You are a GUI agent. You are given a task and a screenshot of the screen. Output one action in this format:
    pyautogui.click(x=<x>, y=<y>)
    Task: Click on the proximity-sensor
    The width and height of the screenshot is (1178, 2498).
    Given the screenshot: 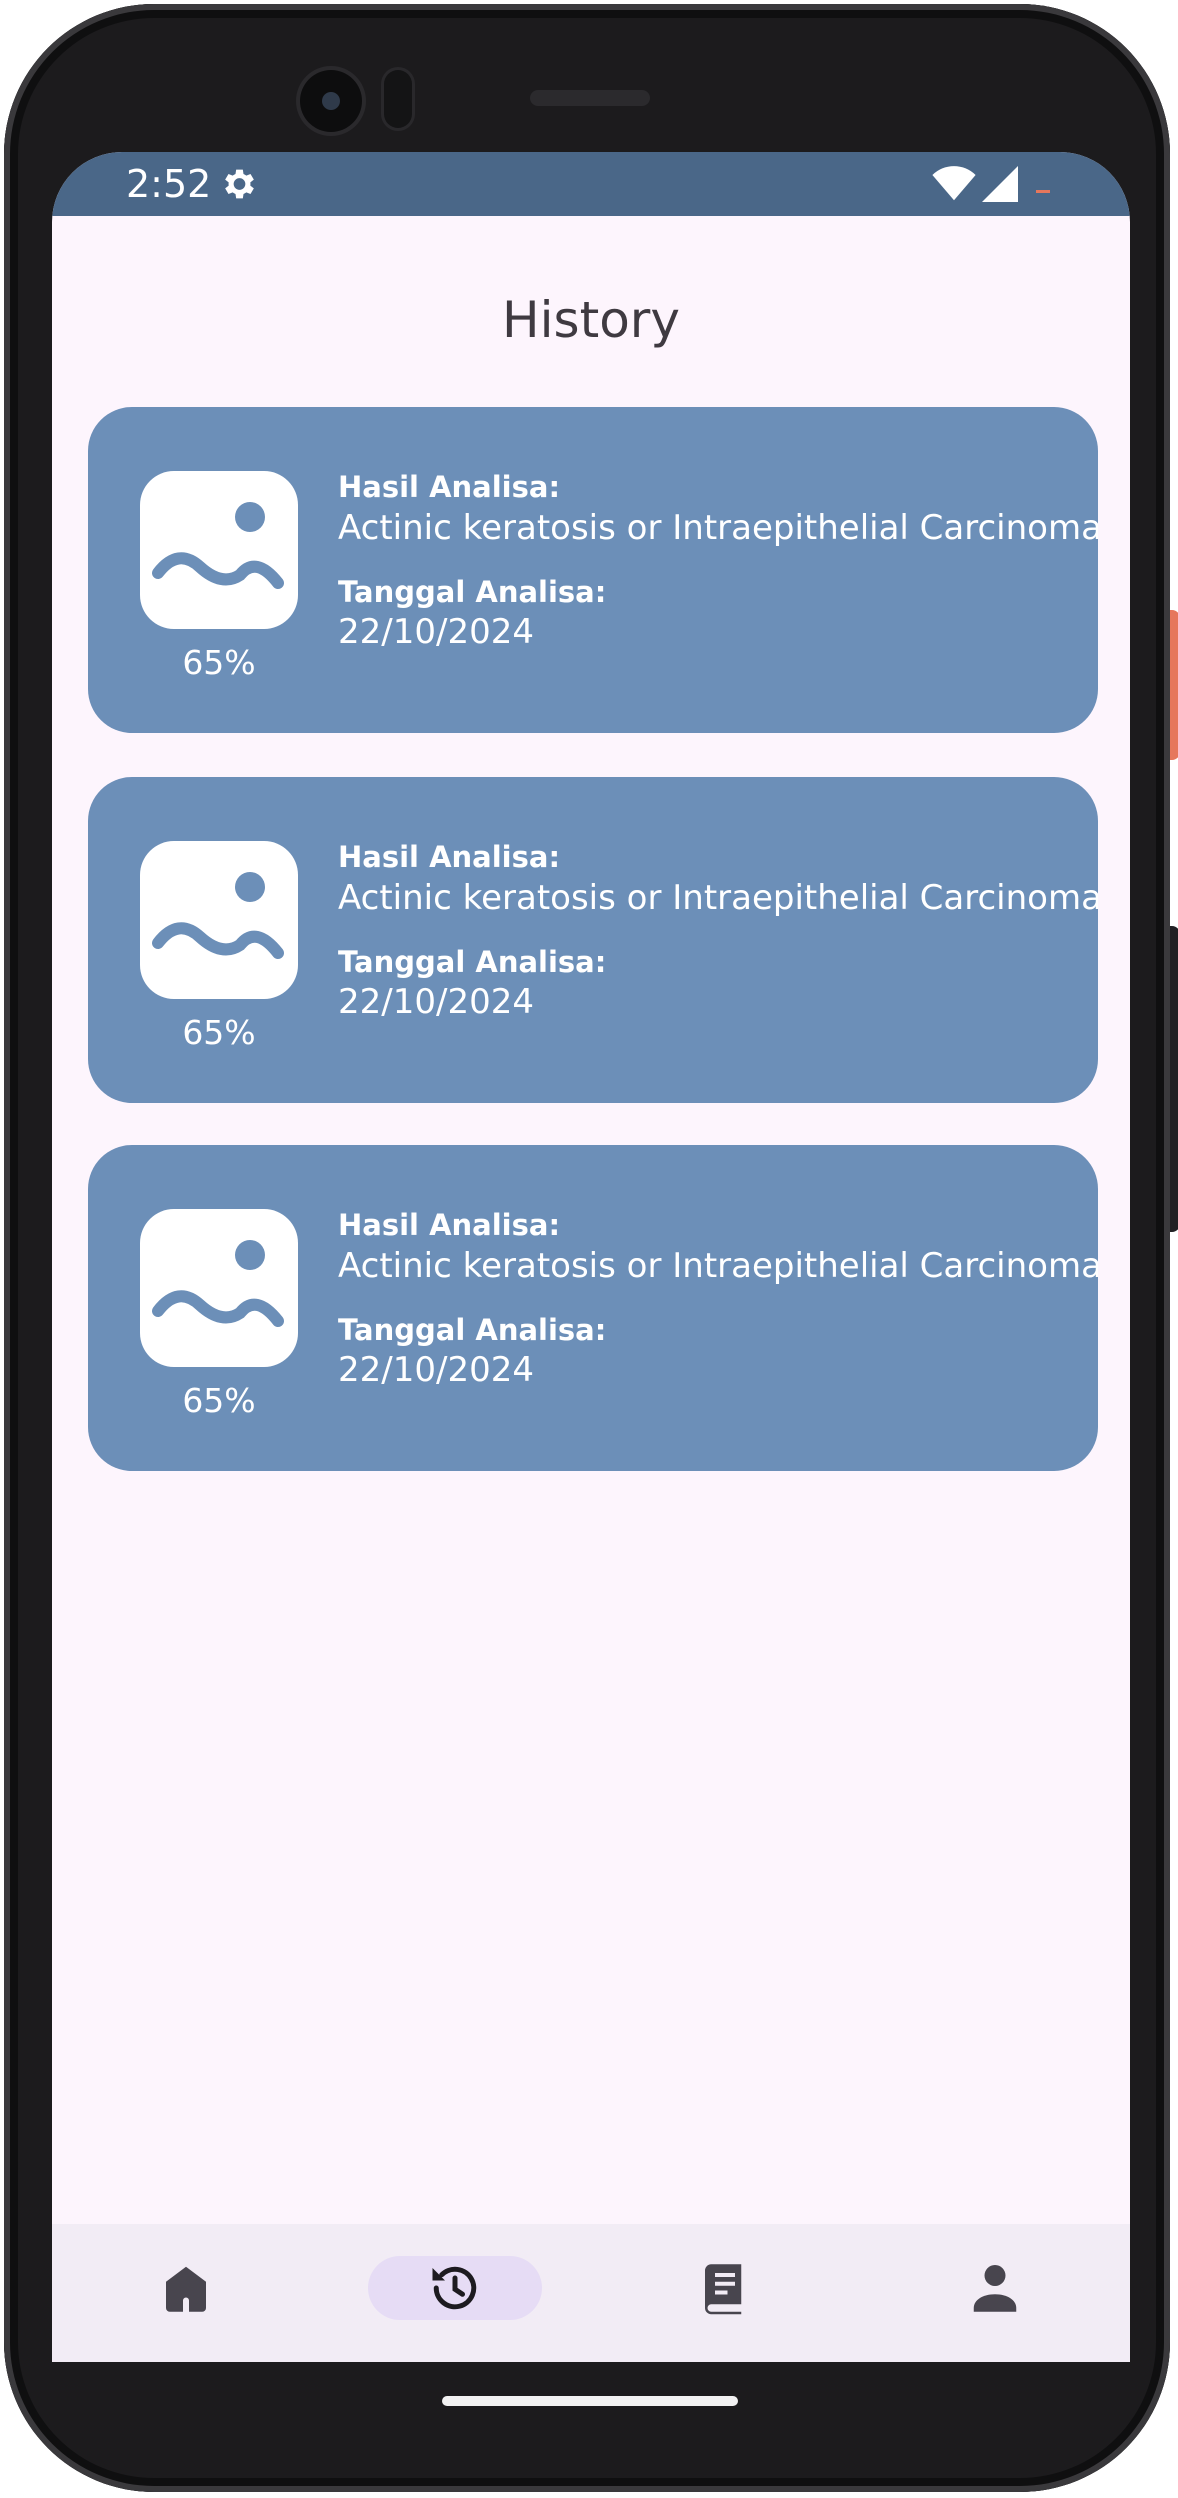 What is the action you would take?
    pyautogui.click(x=398, y=99)
    